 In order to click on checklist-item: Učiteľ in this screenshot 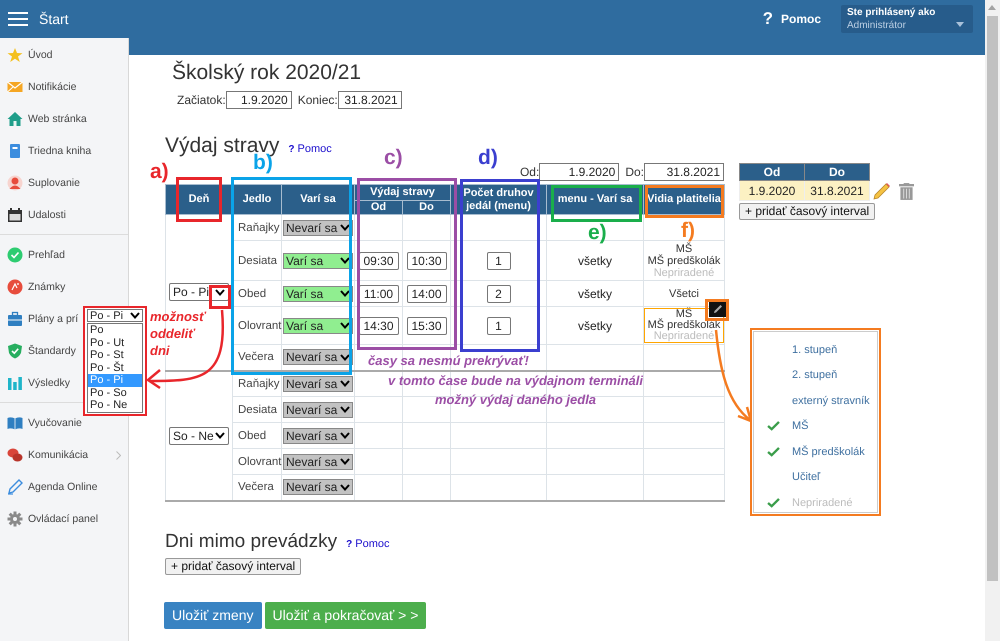, I will do `click(815, 477)`.